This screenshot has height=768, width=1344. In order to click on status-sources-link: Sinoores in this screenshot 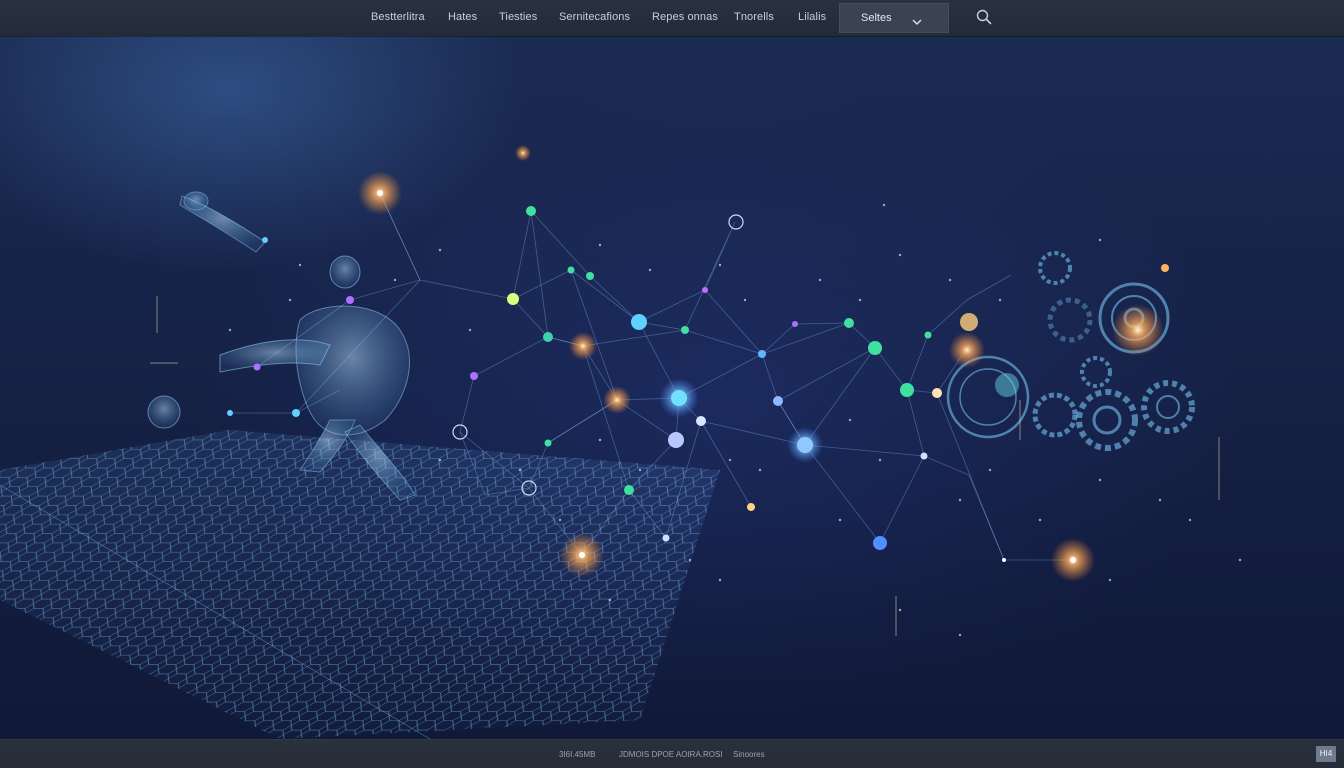, I will do `click(749, 754)`.